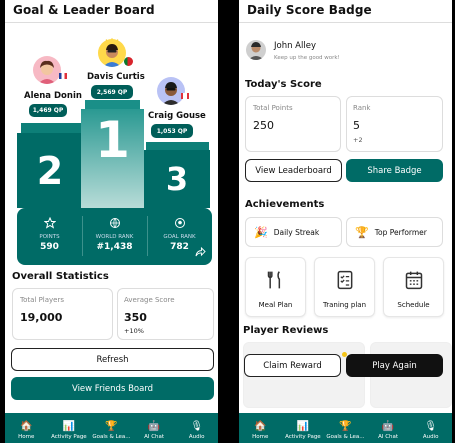  I want to click on achievement-label: Daily Streak, so click(296, 232).